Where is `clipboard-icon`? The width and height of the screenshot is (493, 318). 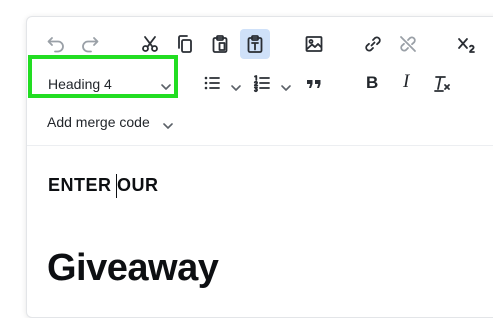 clipboard-icon is located at coordinates (220, 44).